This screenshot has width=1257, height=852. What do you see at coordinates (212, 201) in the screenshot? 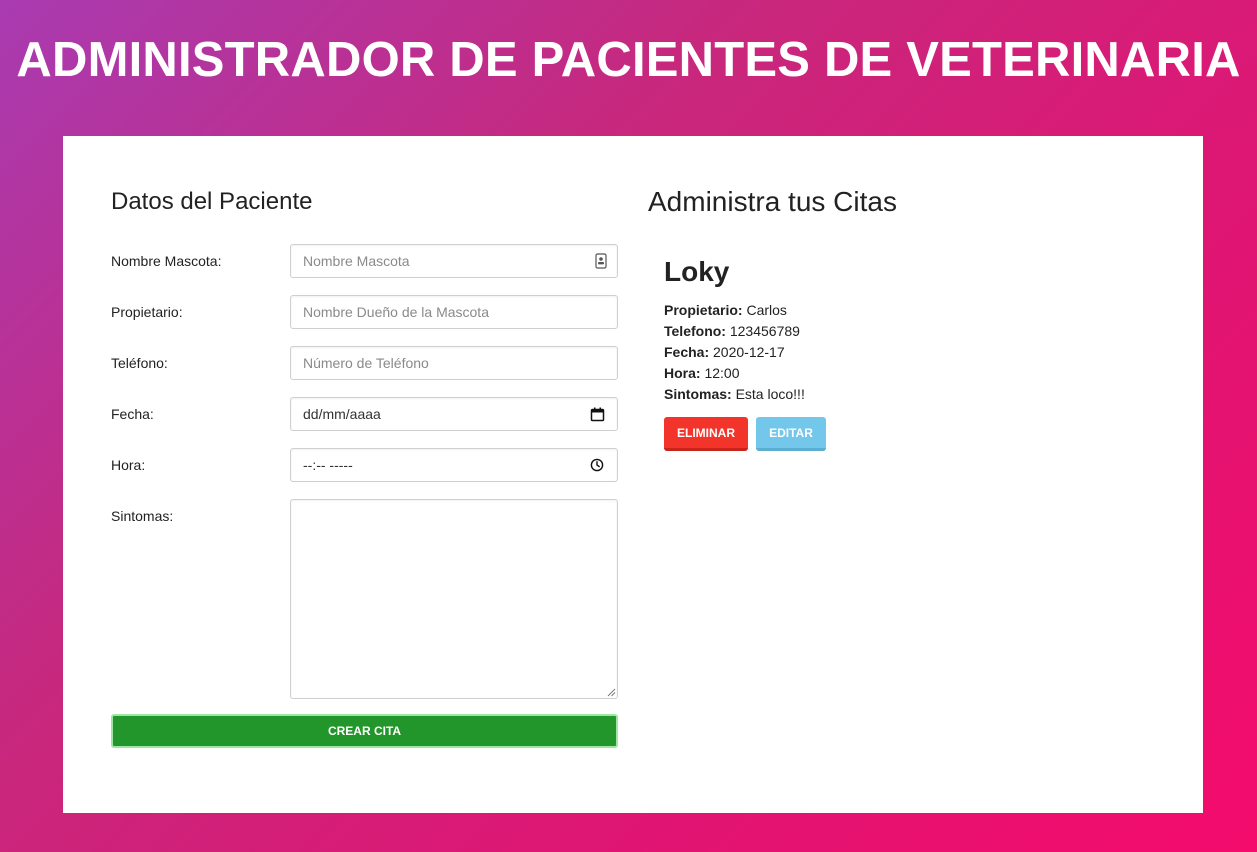
I see `form-heading: Datos del Paciente` at bounding box center [212, 201].